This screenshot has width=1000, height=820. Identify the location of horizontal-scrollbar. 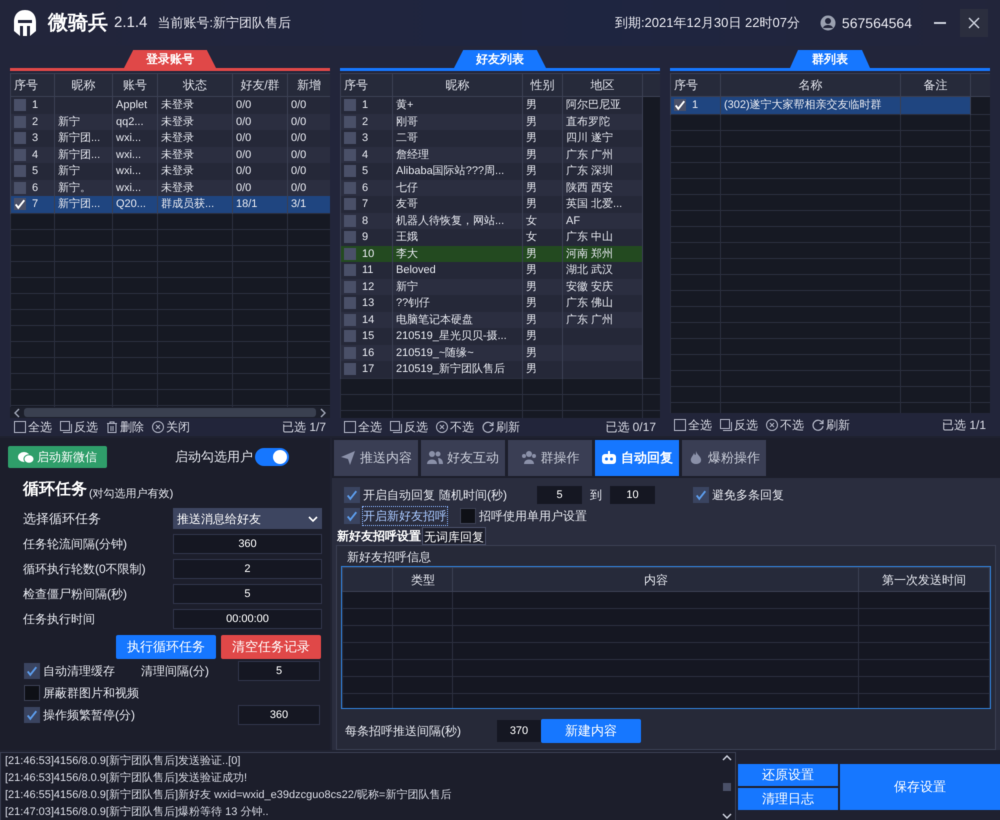
(170, 412).